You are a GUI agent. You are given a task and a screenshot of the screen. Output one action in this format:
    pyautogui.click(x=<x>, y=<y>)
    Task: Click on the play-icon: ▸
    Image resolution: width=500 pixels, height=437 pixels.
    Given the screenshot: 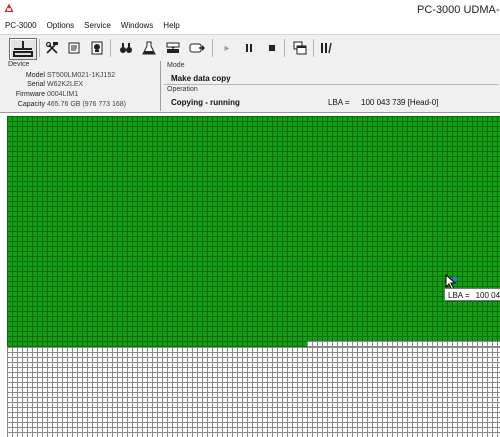 What is the action you would take?
    pyautogui.click(x=227, y=48)
    